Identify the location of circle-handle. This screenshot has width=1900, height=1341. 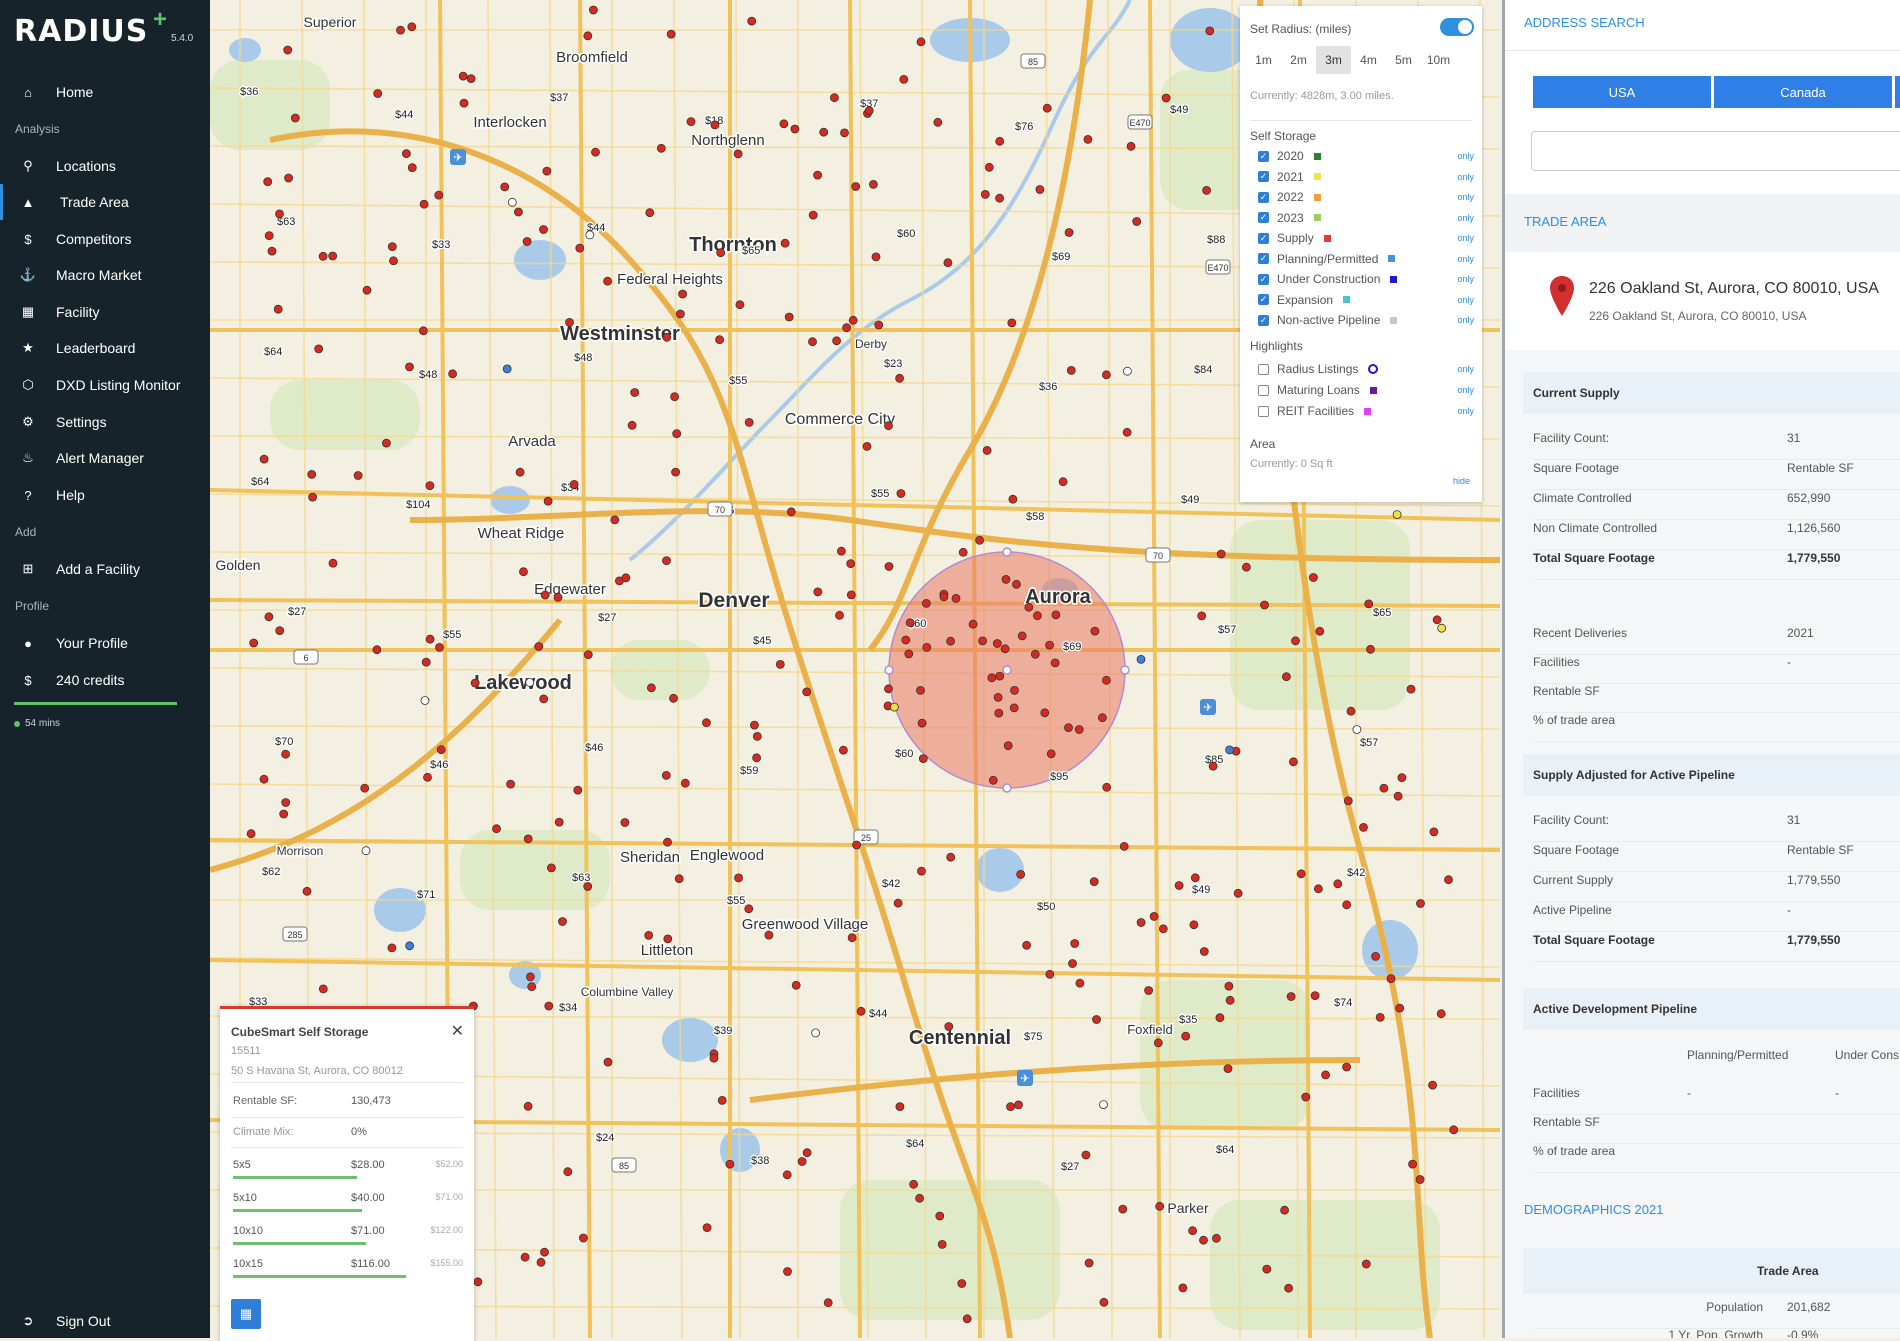
(1007, 788).